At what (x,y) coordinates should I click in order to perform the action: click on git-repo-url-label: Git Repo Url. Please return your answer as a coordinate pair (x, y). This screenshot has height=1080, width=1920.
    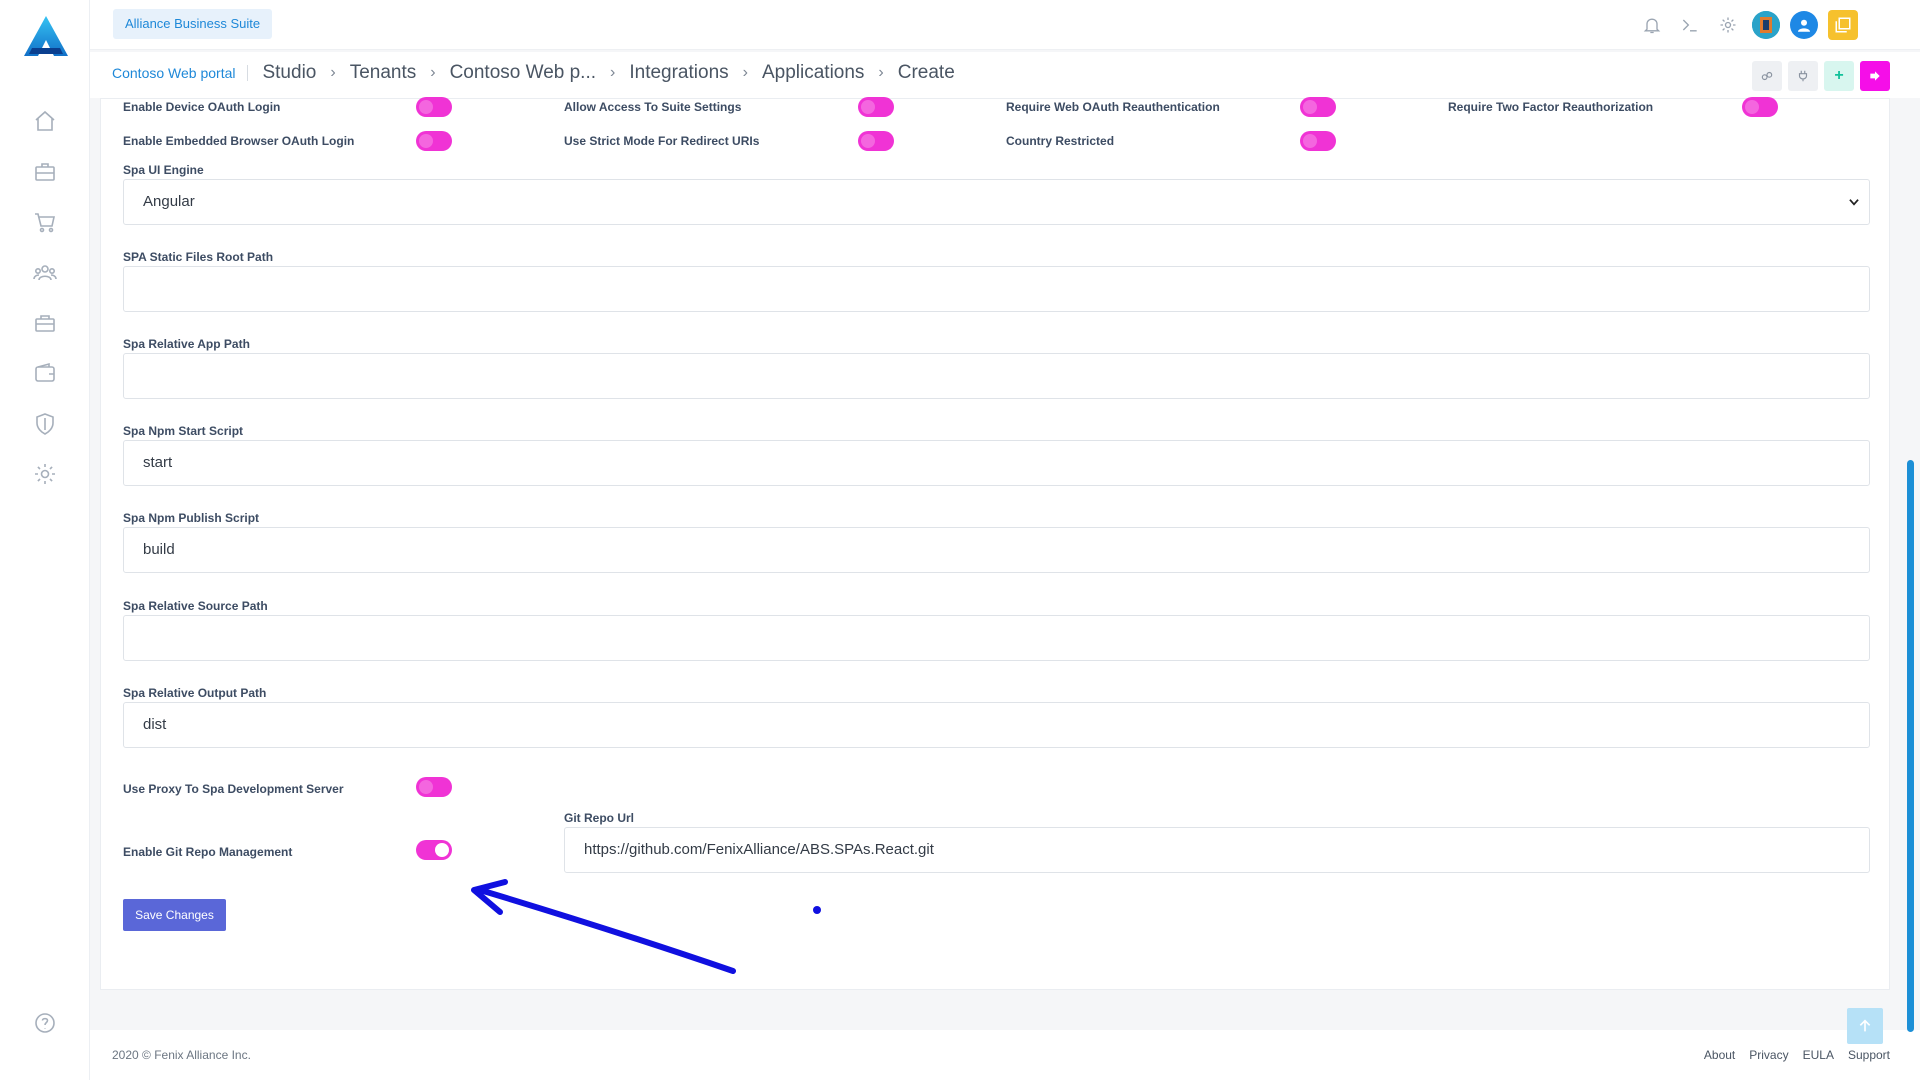
    Looking at the image, I should click on (599, 818).